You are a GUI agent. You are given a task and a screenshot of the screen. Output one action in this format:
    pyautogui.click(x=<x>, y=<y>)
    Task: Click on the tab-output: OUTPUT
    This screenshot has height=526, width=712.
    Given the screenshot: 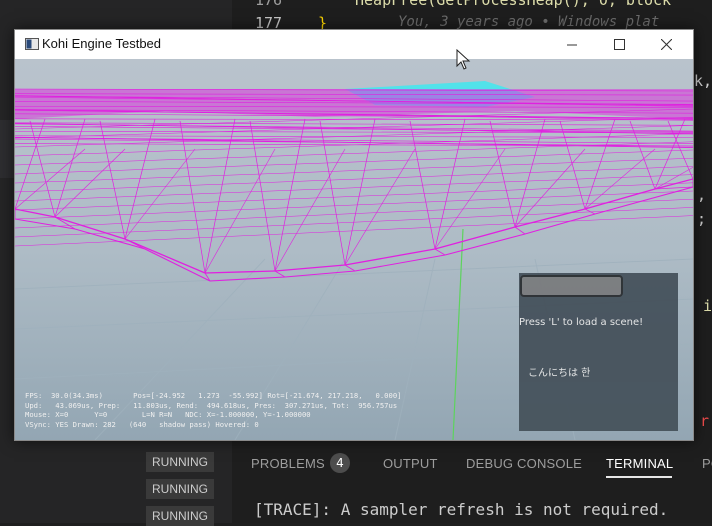 What is the action you would take?
    pyautogui.click(x=410, y=463)
    